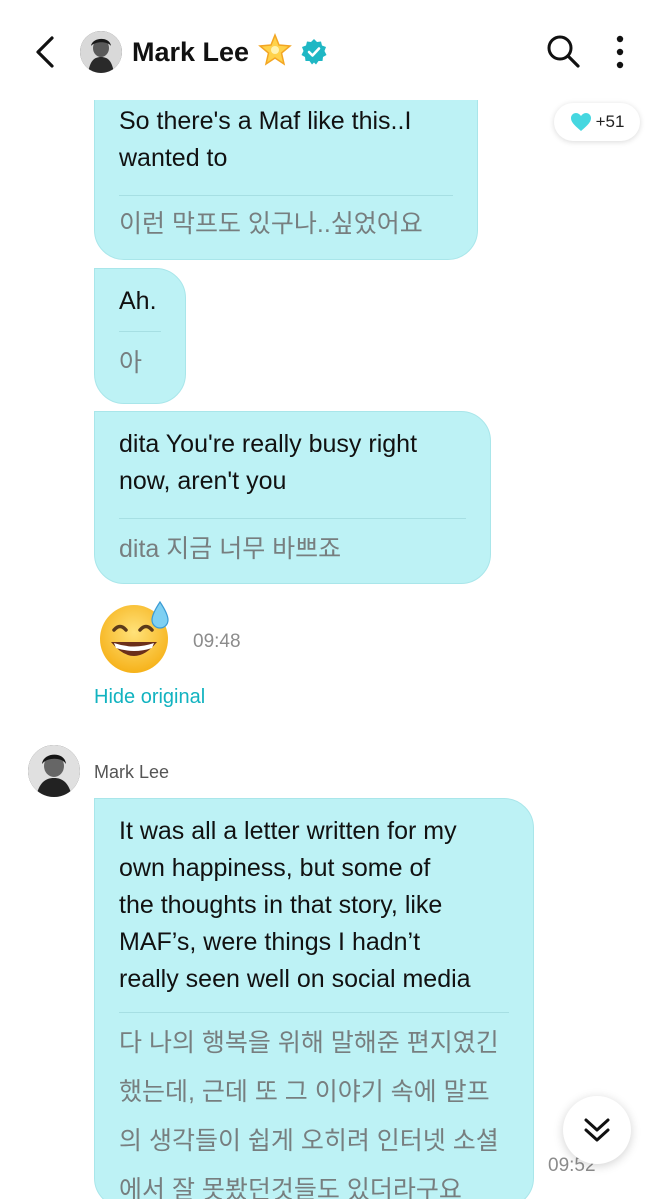  I want to click on chat-title: Mark Lee, so click(190, 52).